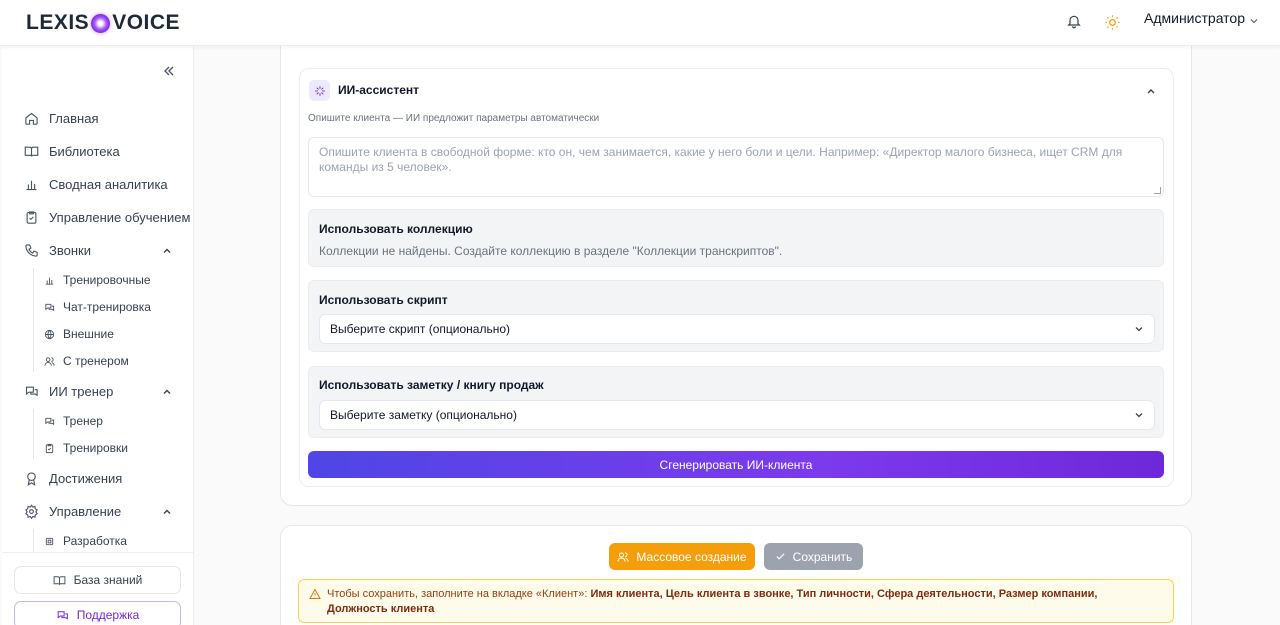 Image resolution: width=1280 pixels, height=625 pixels. Describe the element at coordinates (96, 361) in the screenshot. I see `sidebar-item-label: С тренером` at that location.